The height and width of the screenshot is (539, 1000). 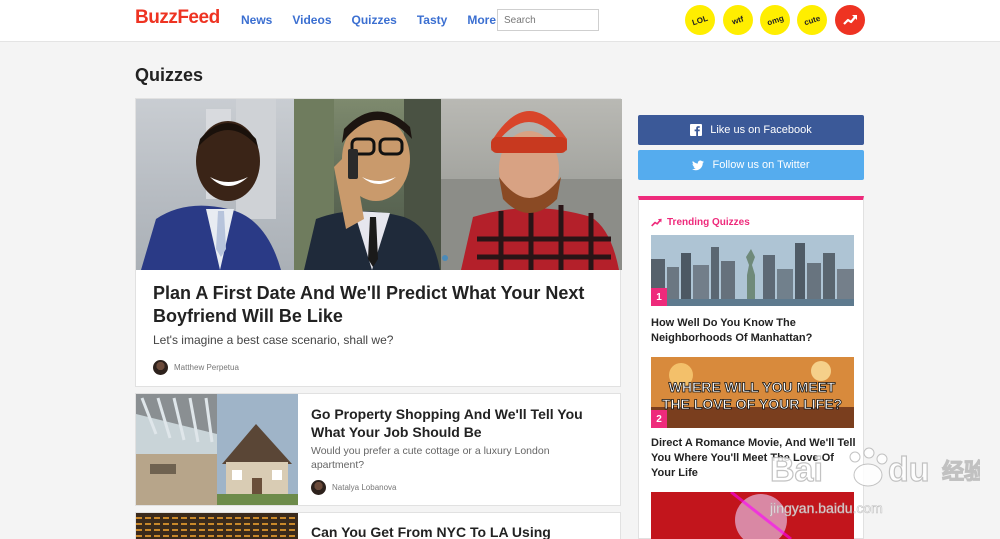 What do you see at coordinates (256, 20) in the screenshot?
I see `nav-news: News` at bounding box center [256, 20].